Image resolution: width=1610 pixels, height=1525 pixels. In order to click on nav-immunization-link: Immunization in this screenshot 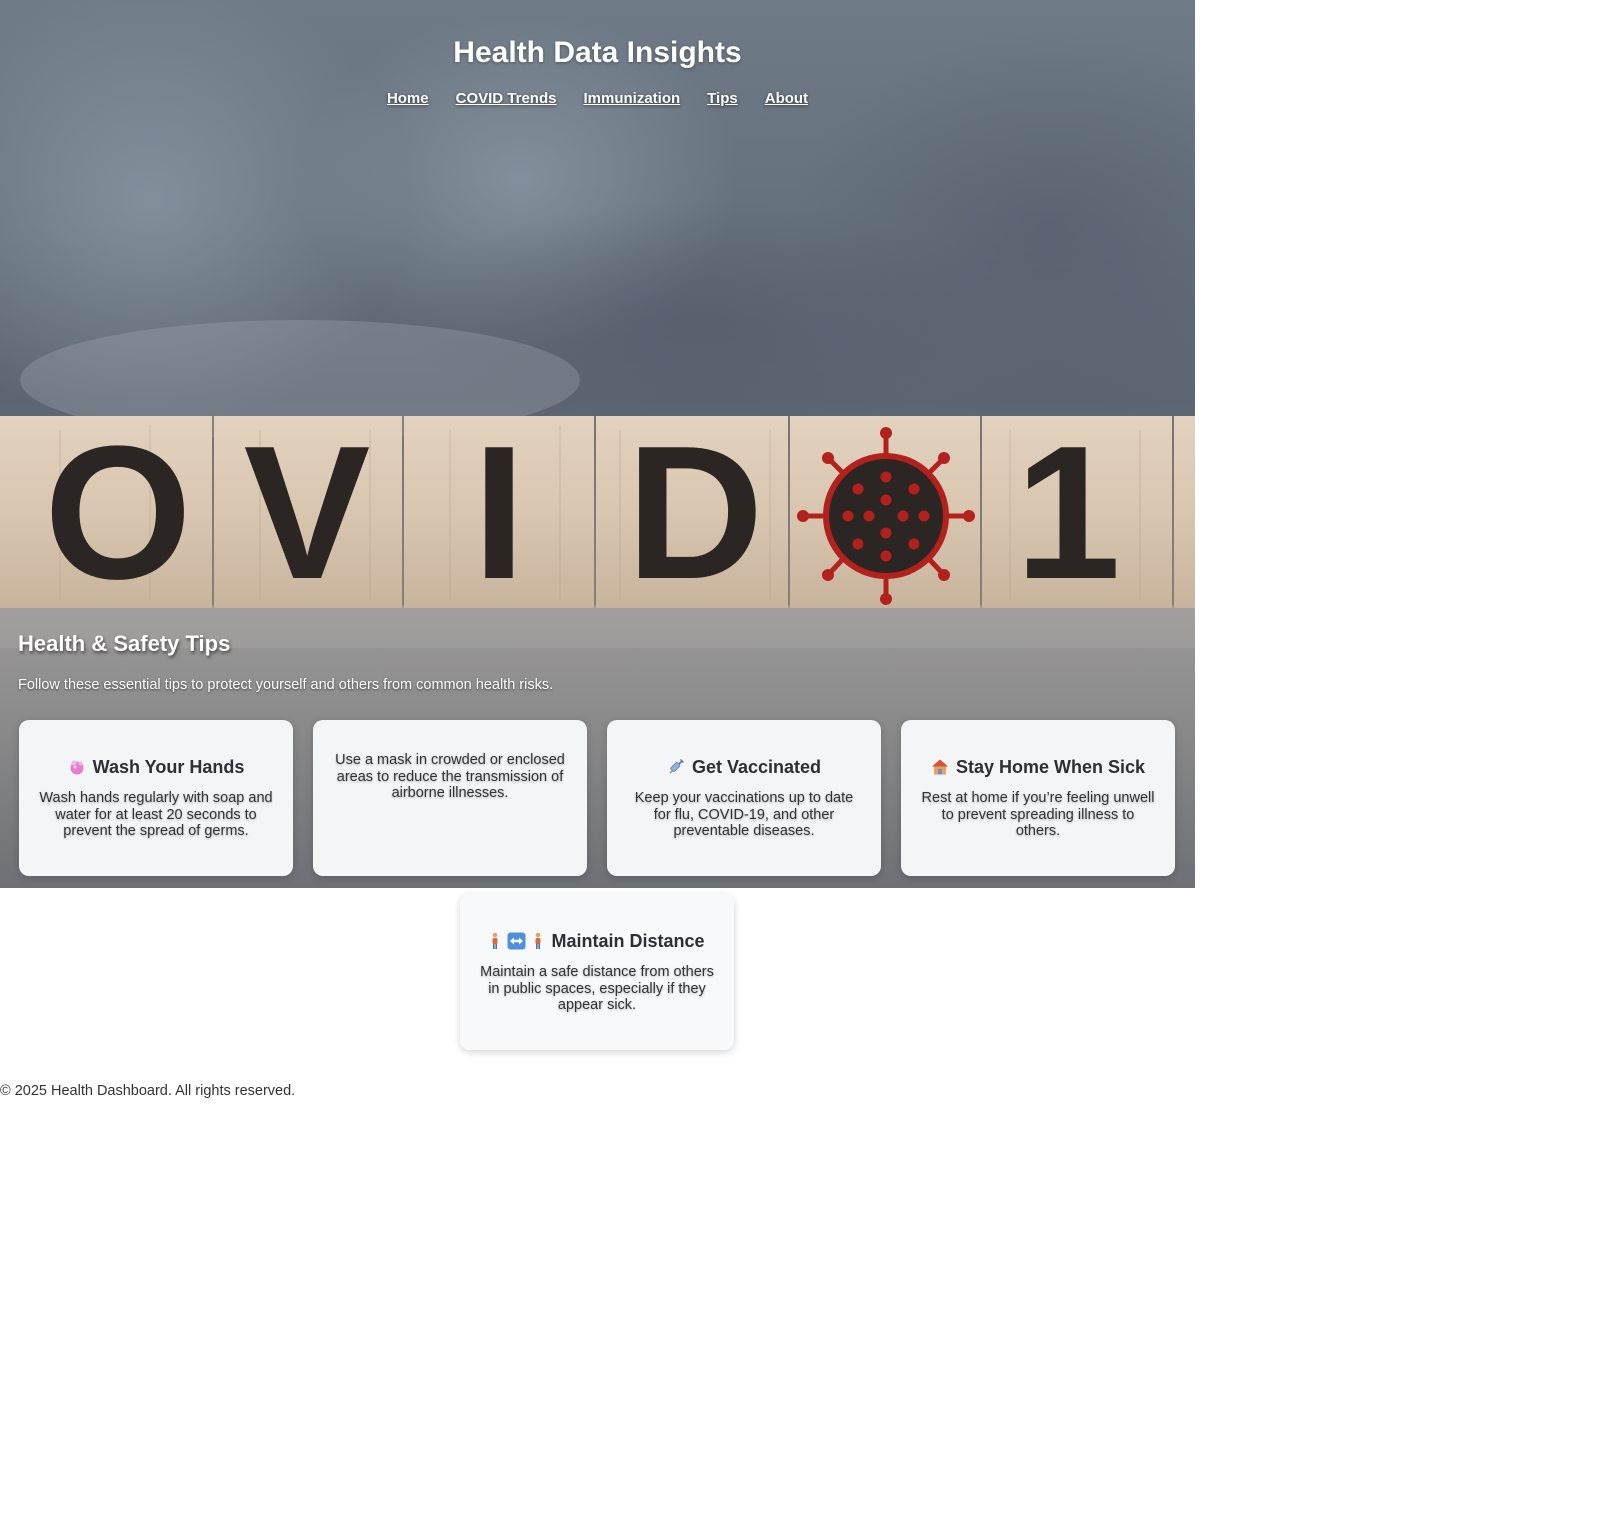, I will do `click(631, 98)`.